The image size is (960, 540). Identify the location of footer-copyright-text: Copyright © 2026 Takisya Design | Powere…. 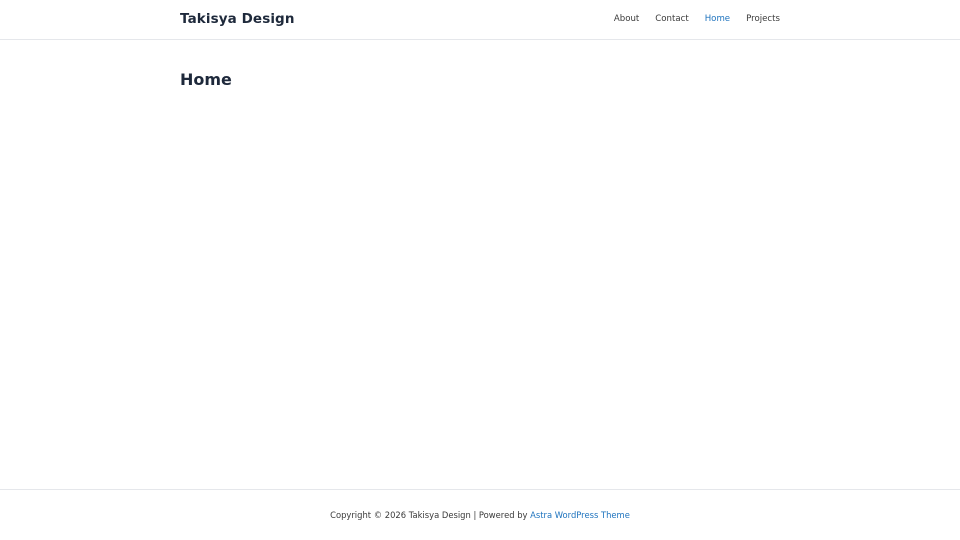
(430, 515).